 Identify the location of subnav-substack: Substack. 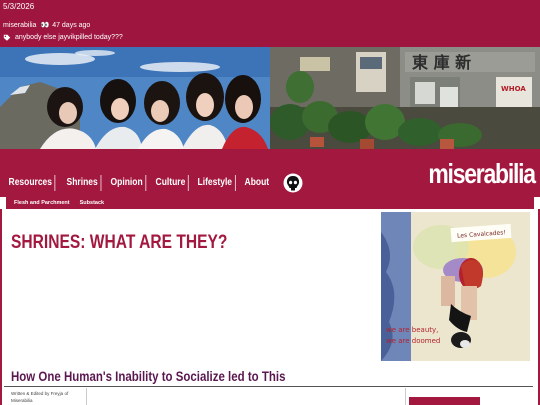
(92, 203).